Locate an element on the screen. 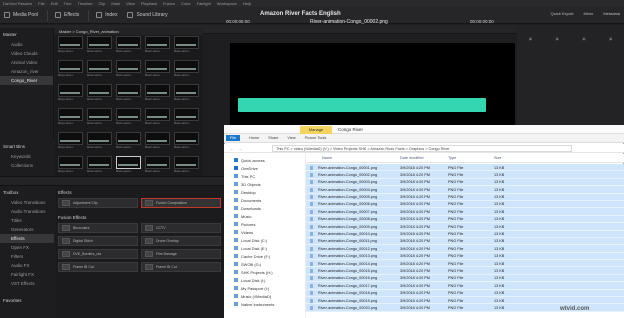  effect-card: Adjustment Clip is located at coordinates (98, 203).